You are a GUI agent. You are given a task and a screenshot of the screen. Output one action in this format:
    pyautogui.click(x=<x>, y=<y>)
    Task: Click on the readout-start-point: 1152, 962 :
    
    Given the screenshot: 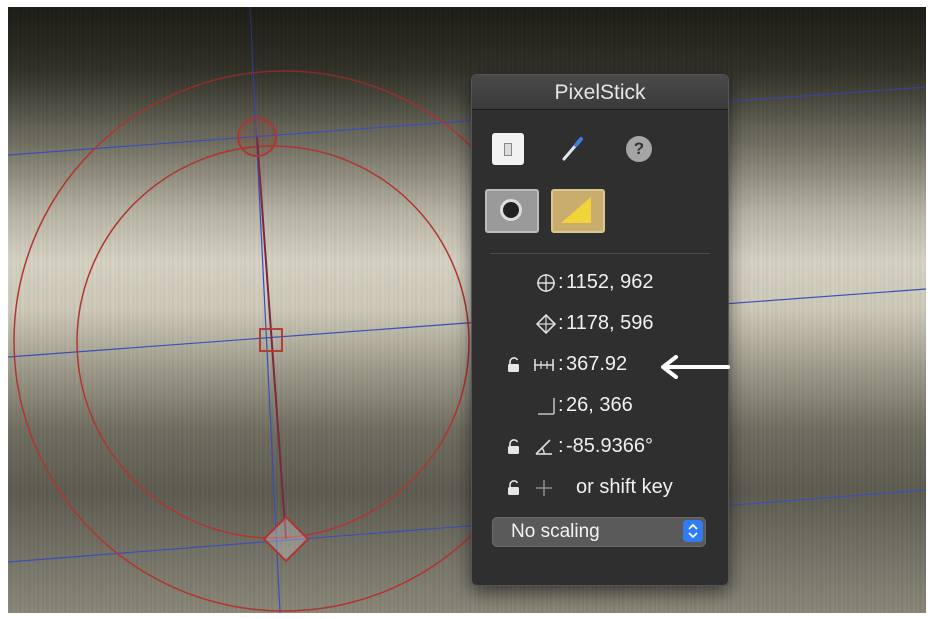 What is the action you would take?
    pyautogui.click(x=600, y=283)
    